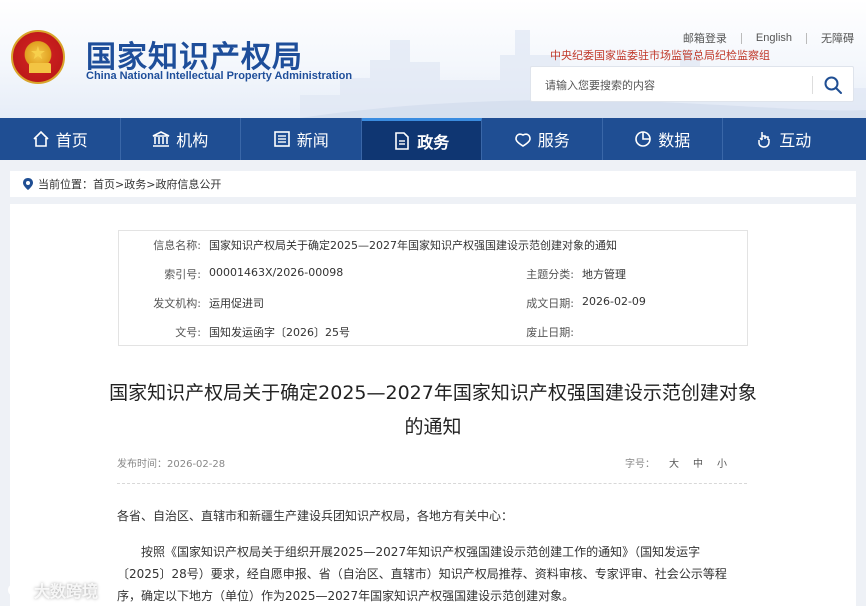 This screenshot has width=866, height=606. I want to click on publish-time: 发布时间：2026-02-28, so click(171, 464).